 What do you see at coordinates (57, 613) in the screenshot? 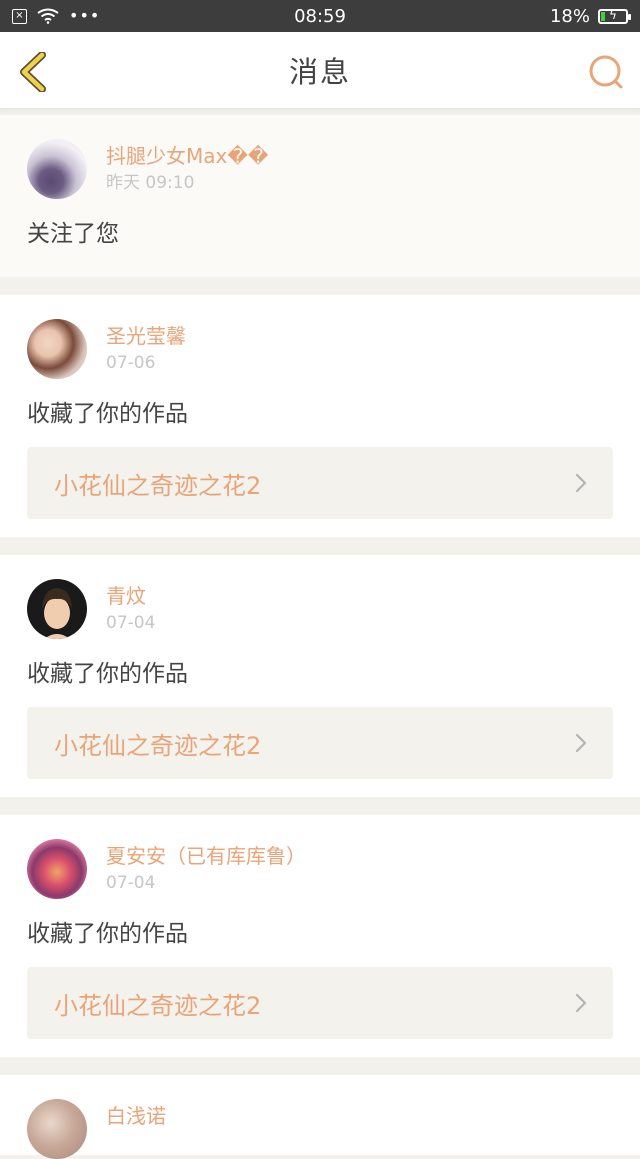
I see `avatar-face-icon` at bounding box center [57, 613].